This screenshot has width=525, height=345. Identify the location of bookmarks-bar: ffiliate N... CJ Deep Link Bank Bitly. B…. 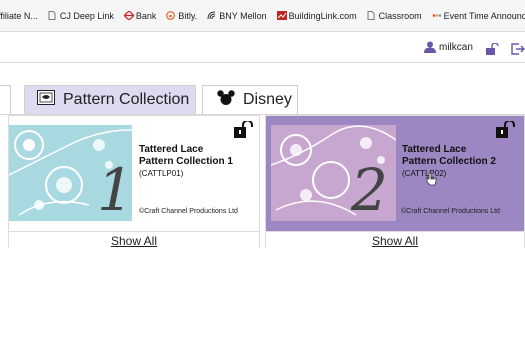
(262, 16).